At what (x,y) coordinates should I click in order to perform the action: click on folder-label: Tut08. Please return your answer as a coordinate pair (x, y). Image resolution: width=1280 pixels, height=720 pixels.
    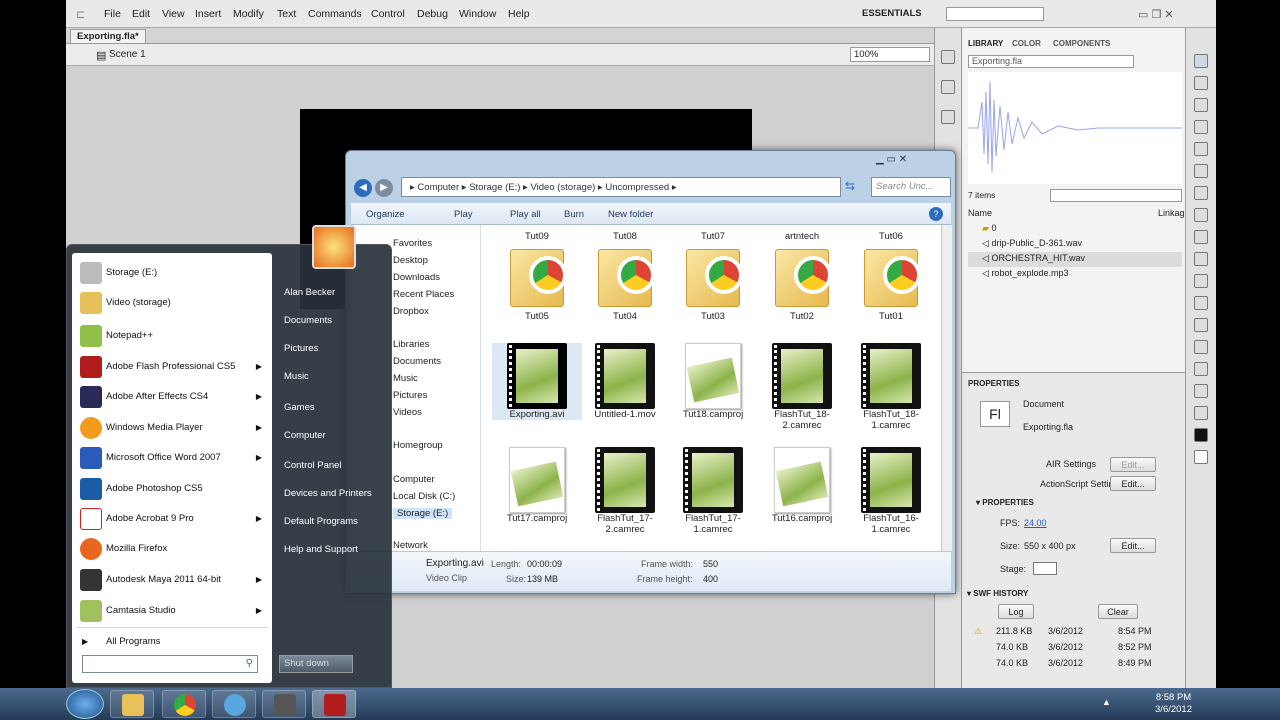
    Looking at the image, I should click on (625, 236).